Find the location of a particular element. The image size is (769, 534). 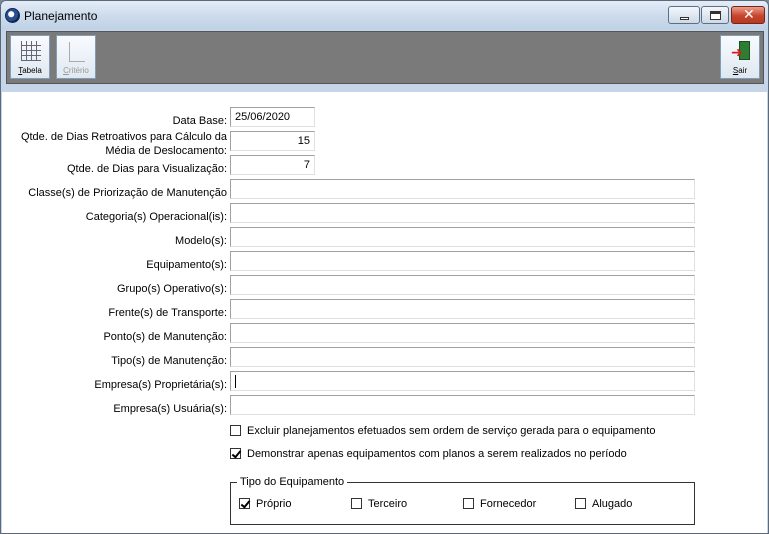

frente-transporte-input is located at coordinates (462, 309).